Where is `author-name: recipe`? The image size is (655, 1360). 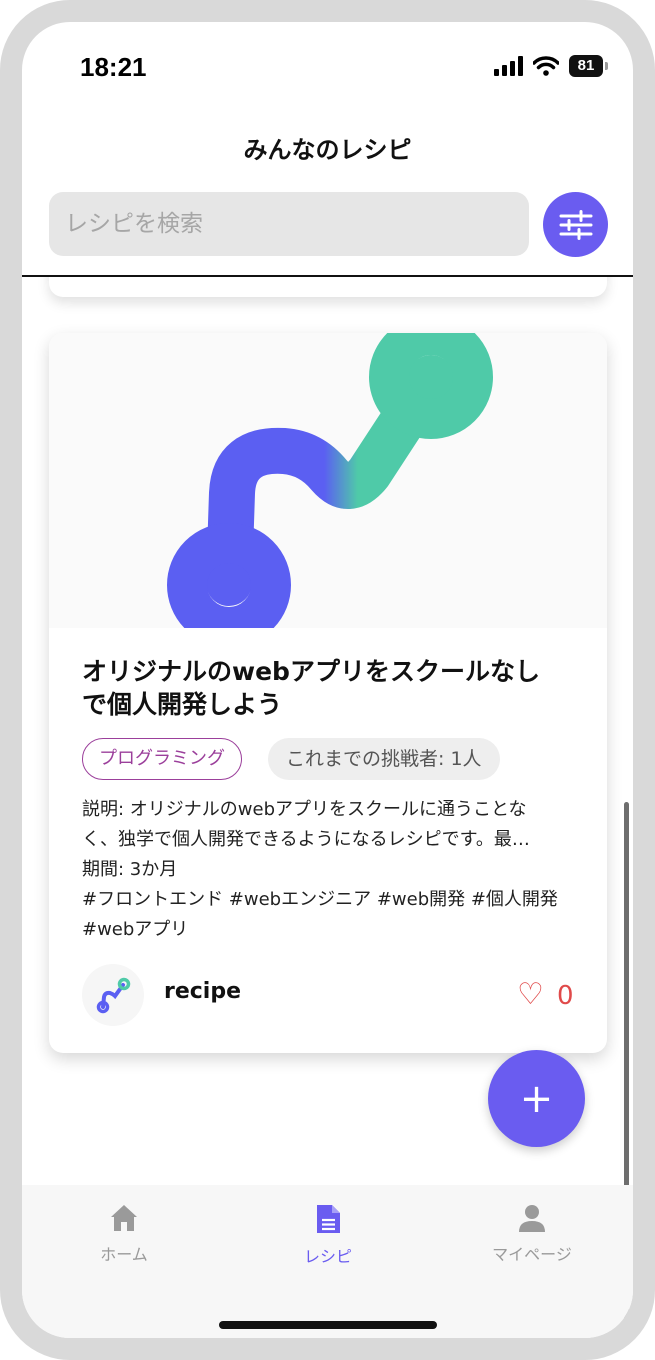
author-name: recipe is located at coordinates (202, 991).